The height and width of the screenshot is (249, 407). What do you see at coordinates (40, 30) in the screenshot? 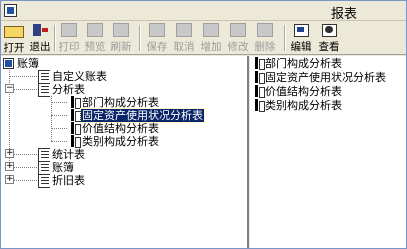
I see `exit-door-icon` at bounding box center [40, 30].